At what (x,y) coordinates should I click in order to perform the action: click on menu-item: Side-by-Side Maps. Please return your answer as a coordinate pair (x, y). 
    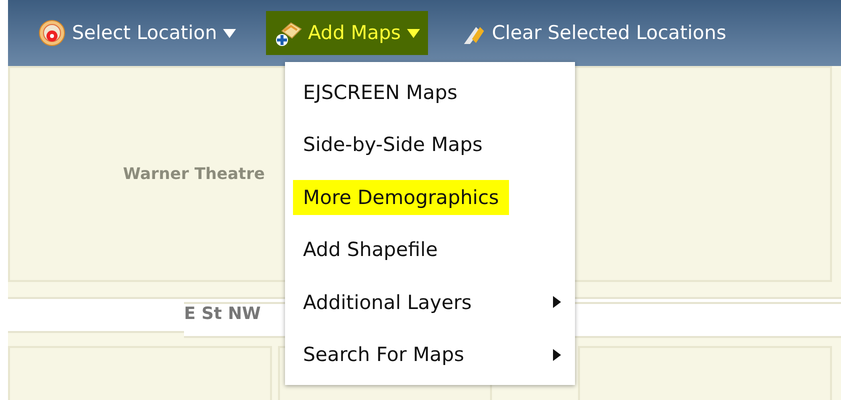
    Looking at the image, I should click on (430, 144).